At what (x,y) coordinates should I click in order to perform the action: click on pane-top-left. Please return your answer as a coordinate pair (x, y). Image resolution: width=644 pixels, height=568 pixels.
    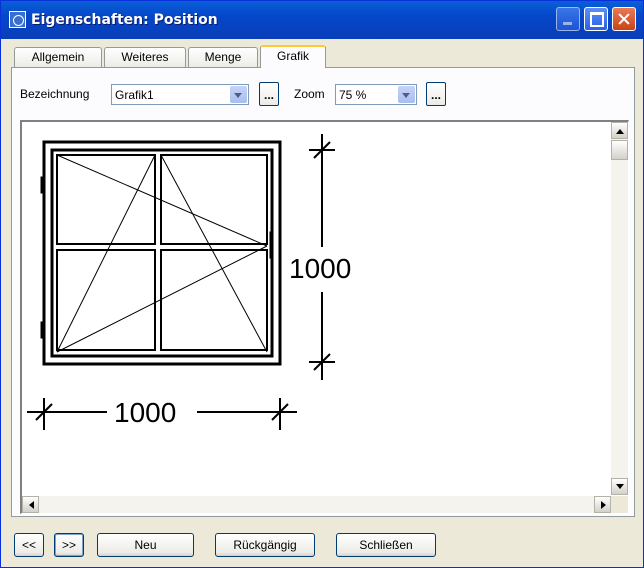
    Looking at the image, I should click on (106, 199).